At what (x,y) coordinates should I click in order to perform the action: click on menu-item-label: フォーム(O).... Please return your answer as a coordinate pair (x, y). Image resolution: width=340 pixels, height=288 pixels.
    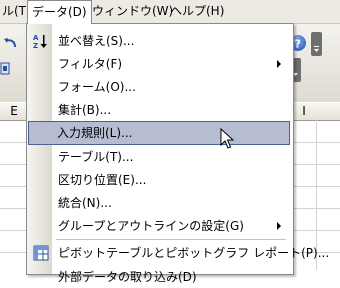
    Looking at the image, I should click on (97, 87).